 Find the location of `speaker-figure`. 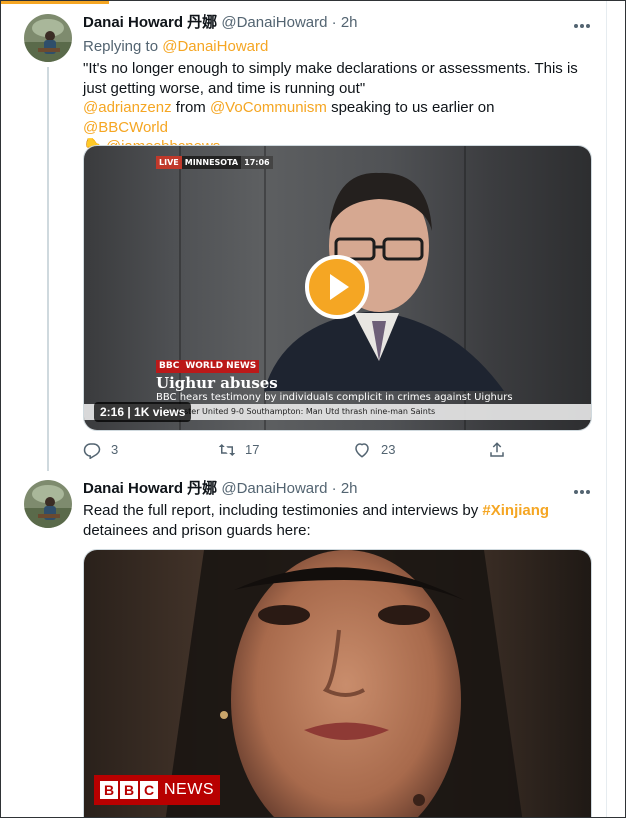

speaker-figure is located at coordinates (384, 281).